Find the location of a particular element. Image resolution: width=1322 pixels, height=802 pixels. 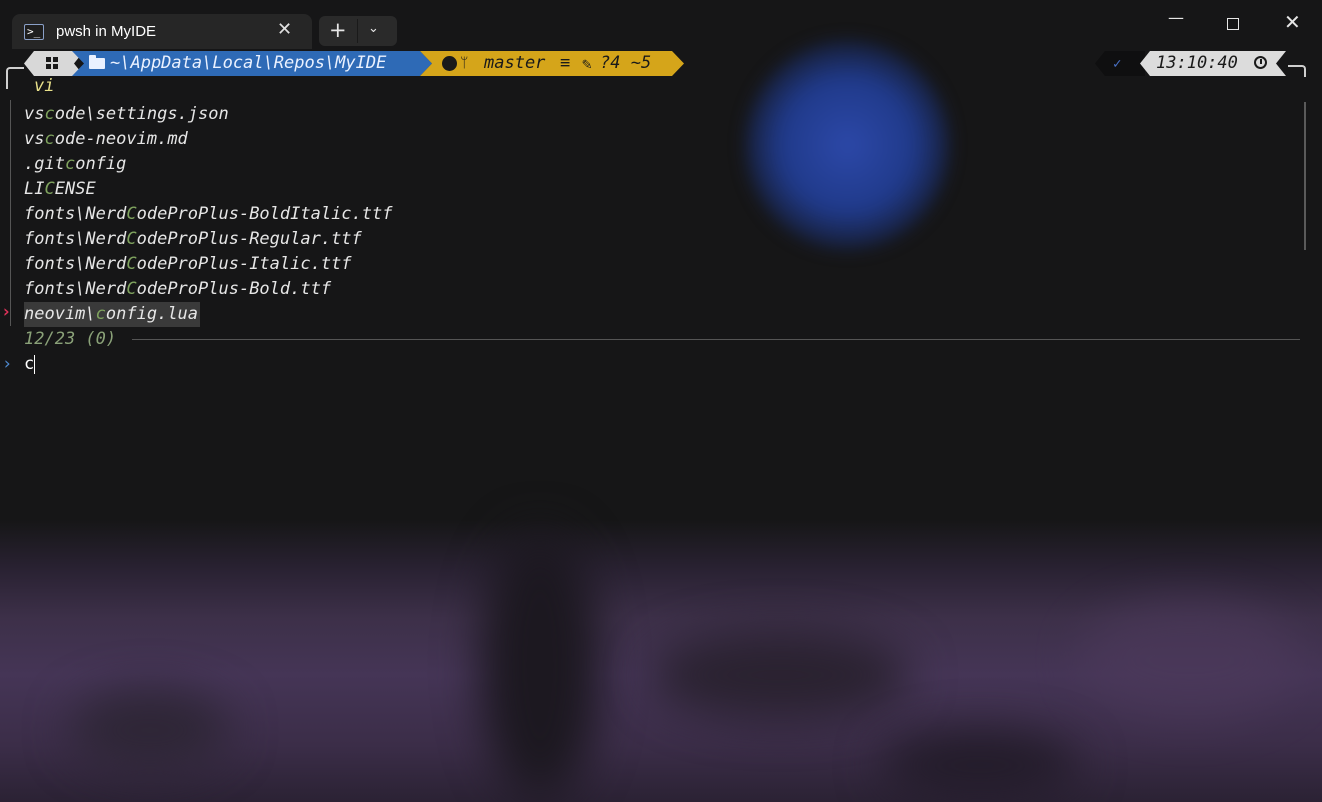

path-segment: ~\AppData\Local\Repos\MyIDE is located at coordinates (252, 63).